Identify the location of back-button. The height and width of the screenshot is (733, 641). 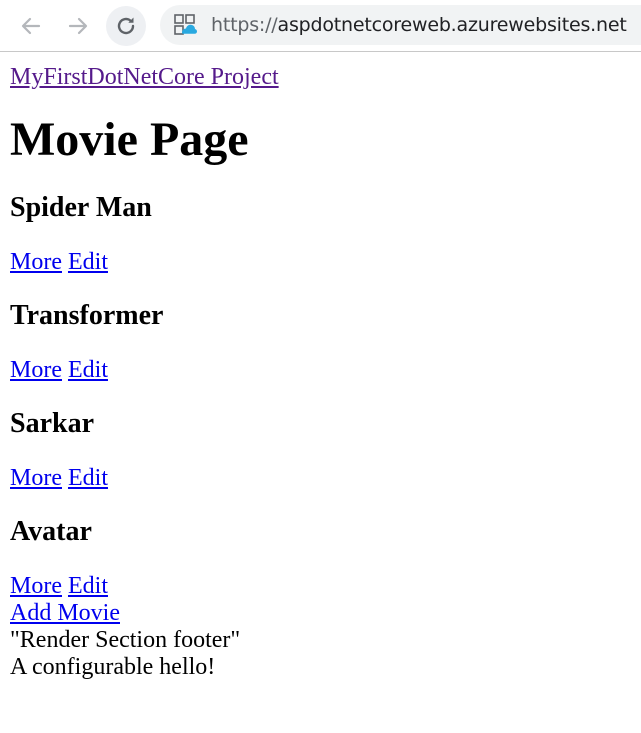
(31, 26).